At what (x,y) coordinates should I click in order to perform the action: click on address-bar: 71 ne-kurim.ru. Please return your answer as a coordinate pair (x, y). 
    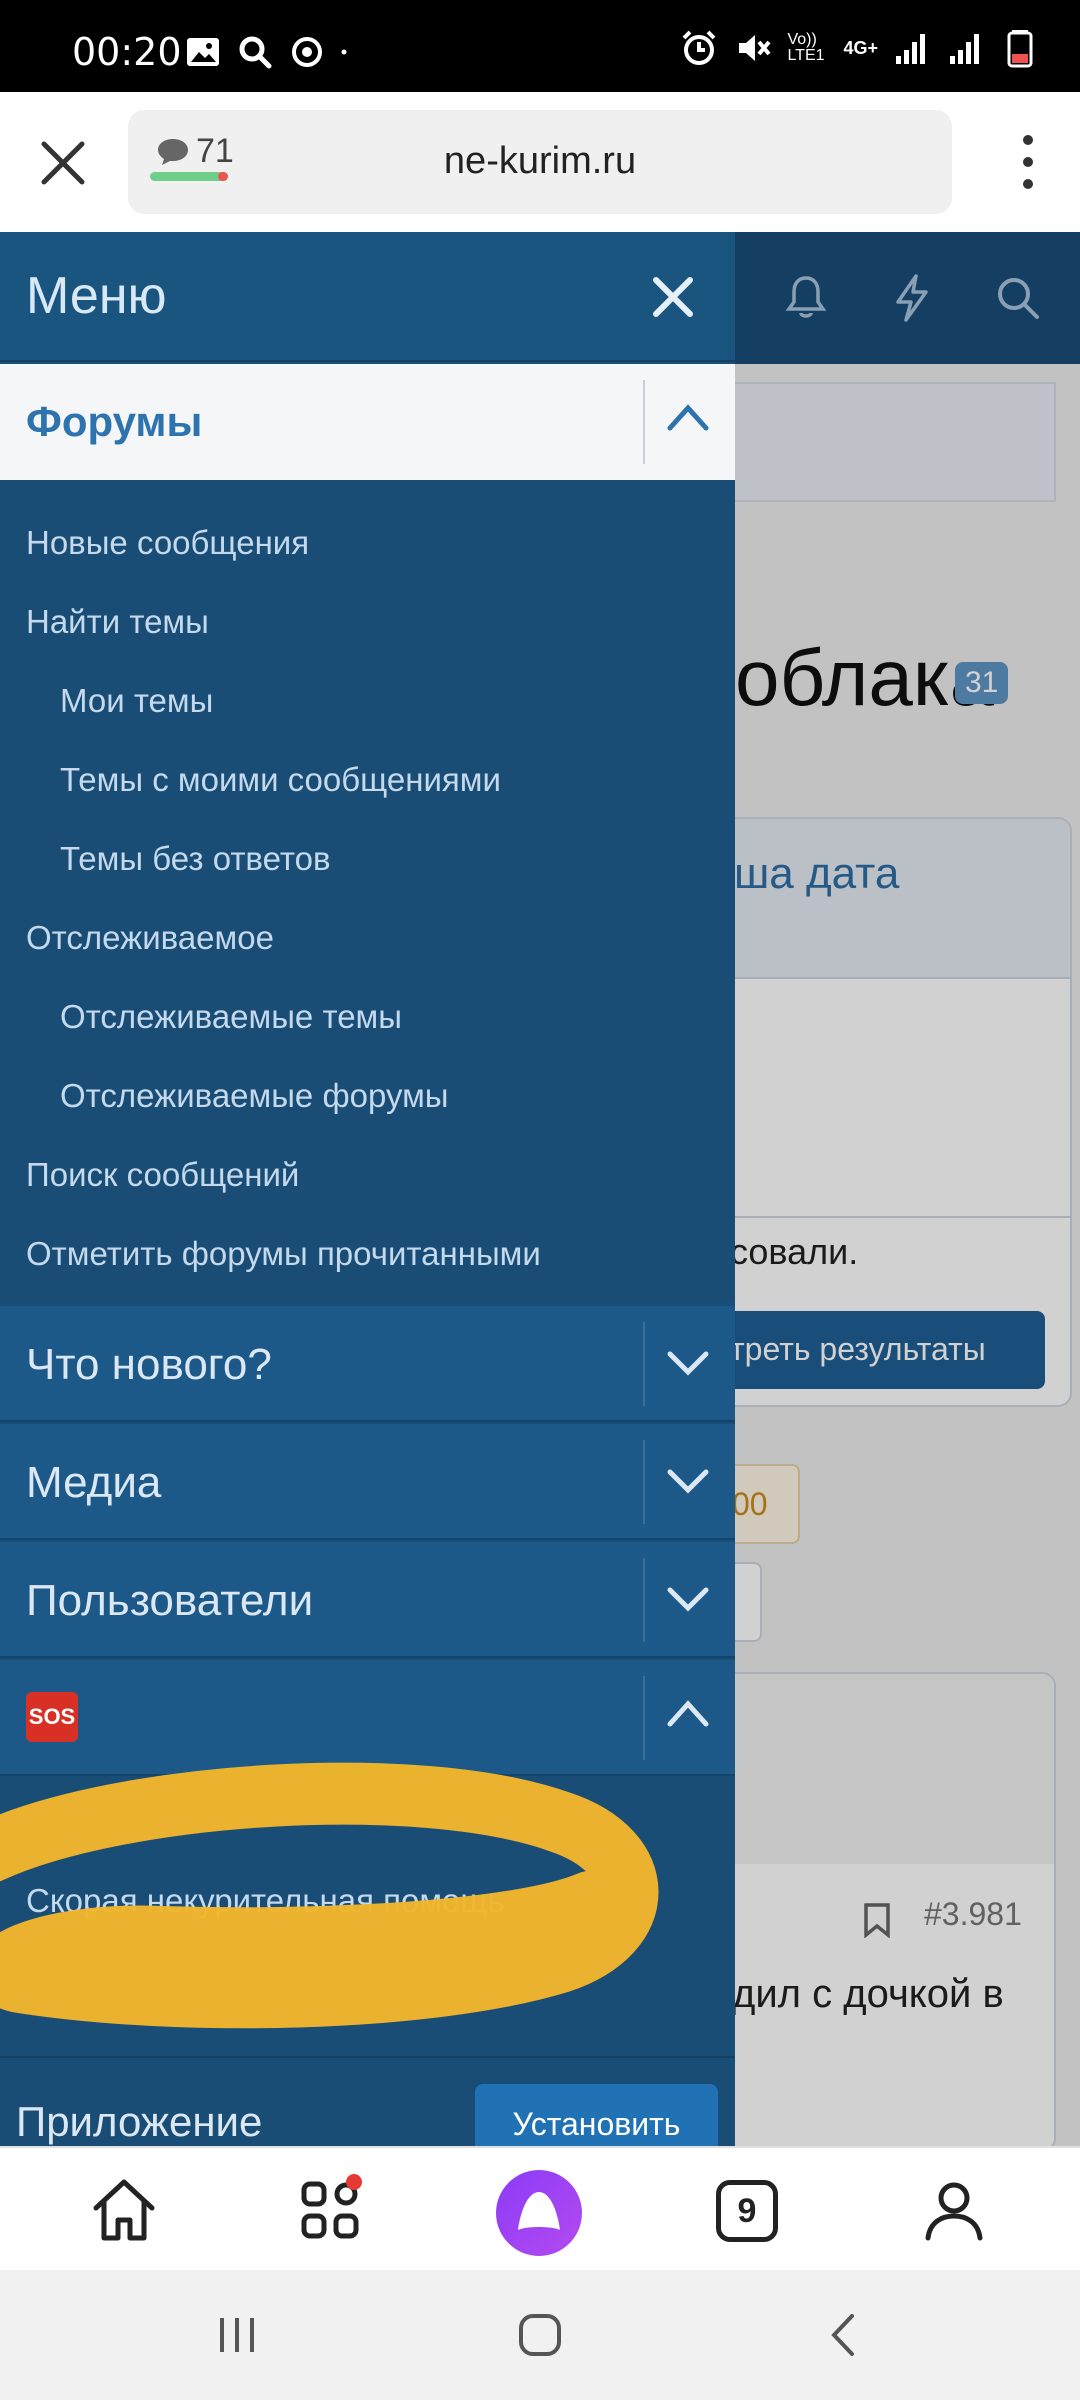
    Looking at the image, I should click on (540, 162).